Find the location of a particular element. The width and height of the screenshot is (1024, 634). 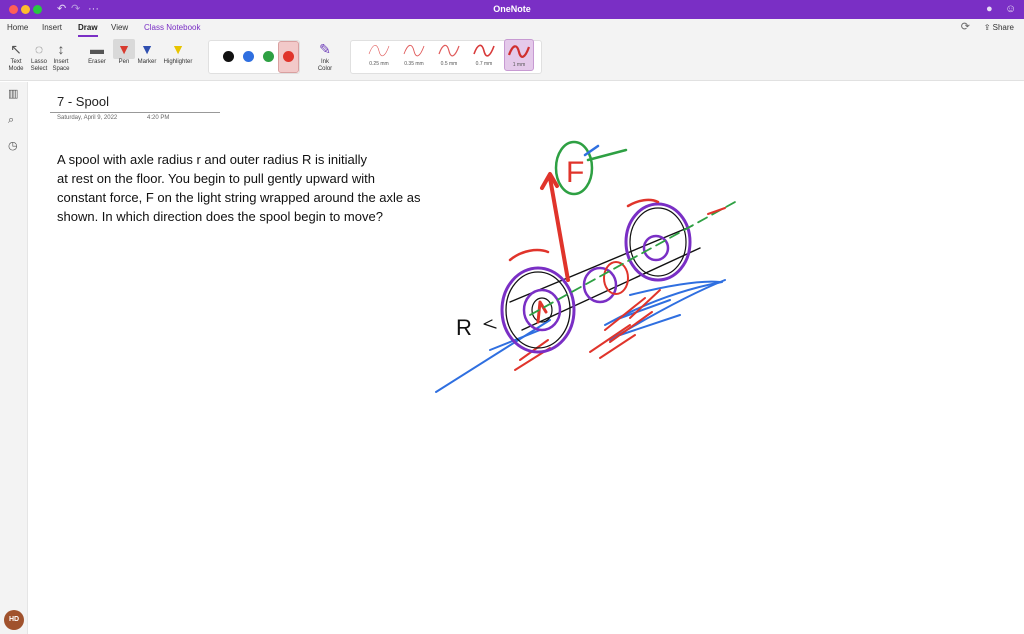

ink-color-button: ✎ Ink Color is located at coordinates (325, 56).